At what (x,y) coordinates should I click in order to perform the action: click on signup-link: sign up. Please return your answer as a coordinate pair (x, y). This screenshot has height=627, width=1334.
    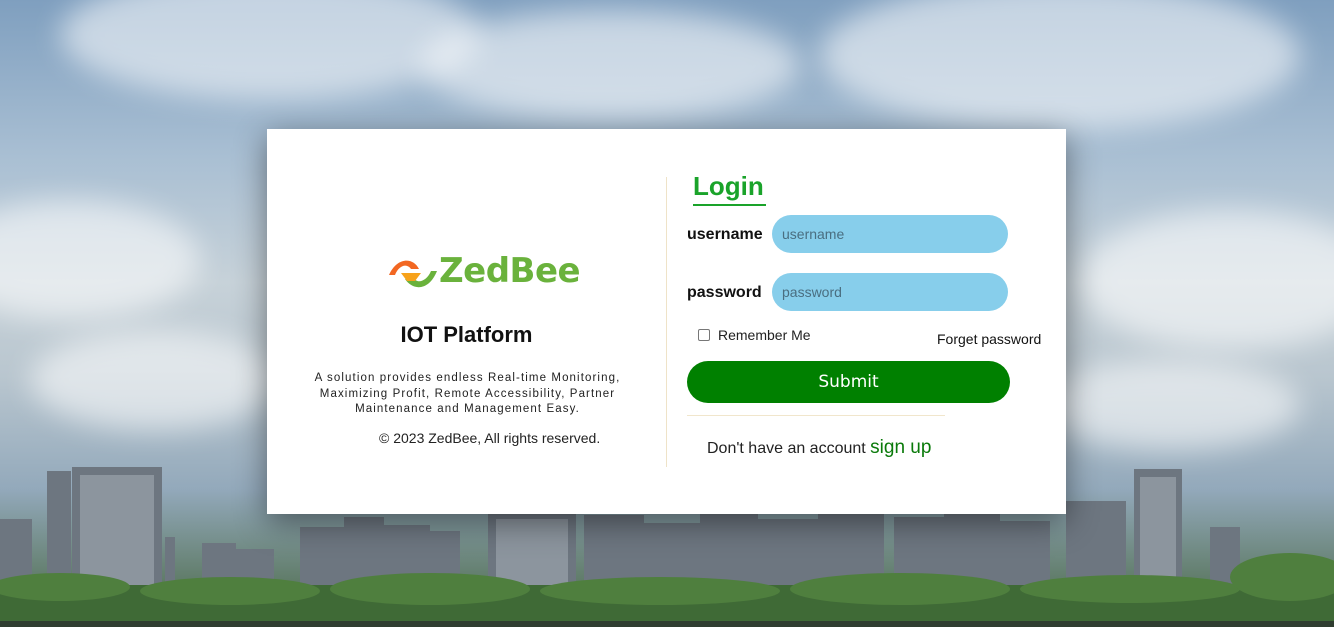
    Looking at the image, I should click on (900, 447).